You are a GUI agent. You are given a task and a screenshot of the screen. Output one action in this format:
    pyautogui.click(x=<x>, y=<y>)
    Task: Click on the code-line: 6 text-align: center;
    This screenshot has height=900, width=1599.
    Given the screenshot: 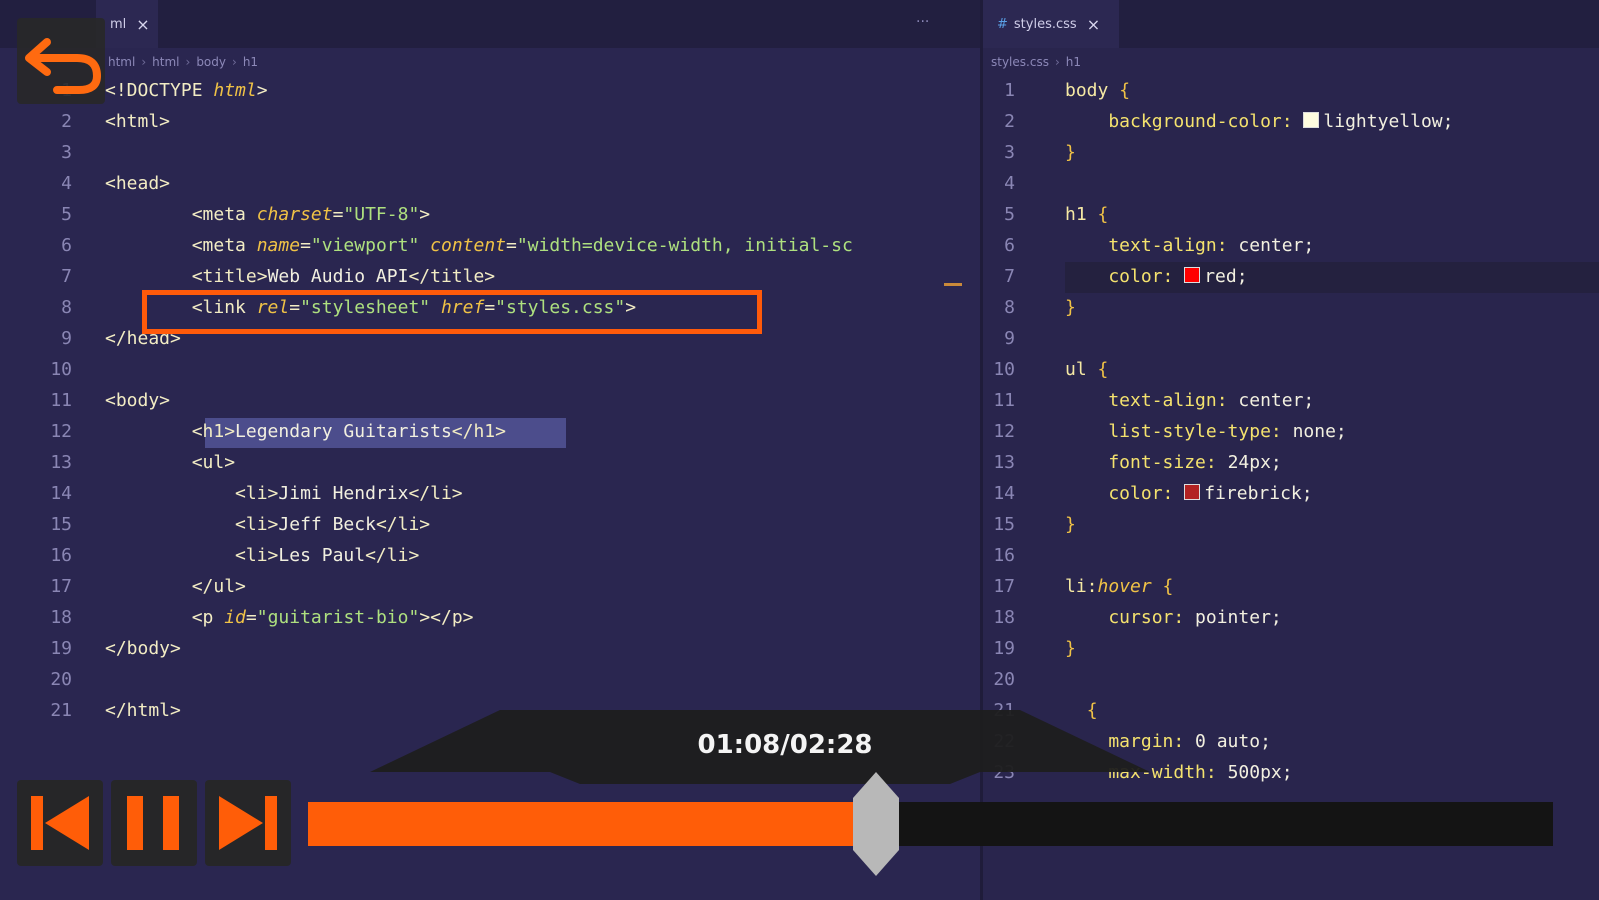 What is the action you would take?
    pyautogui.click(x=1291, y=245)
    